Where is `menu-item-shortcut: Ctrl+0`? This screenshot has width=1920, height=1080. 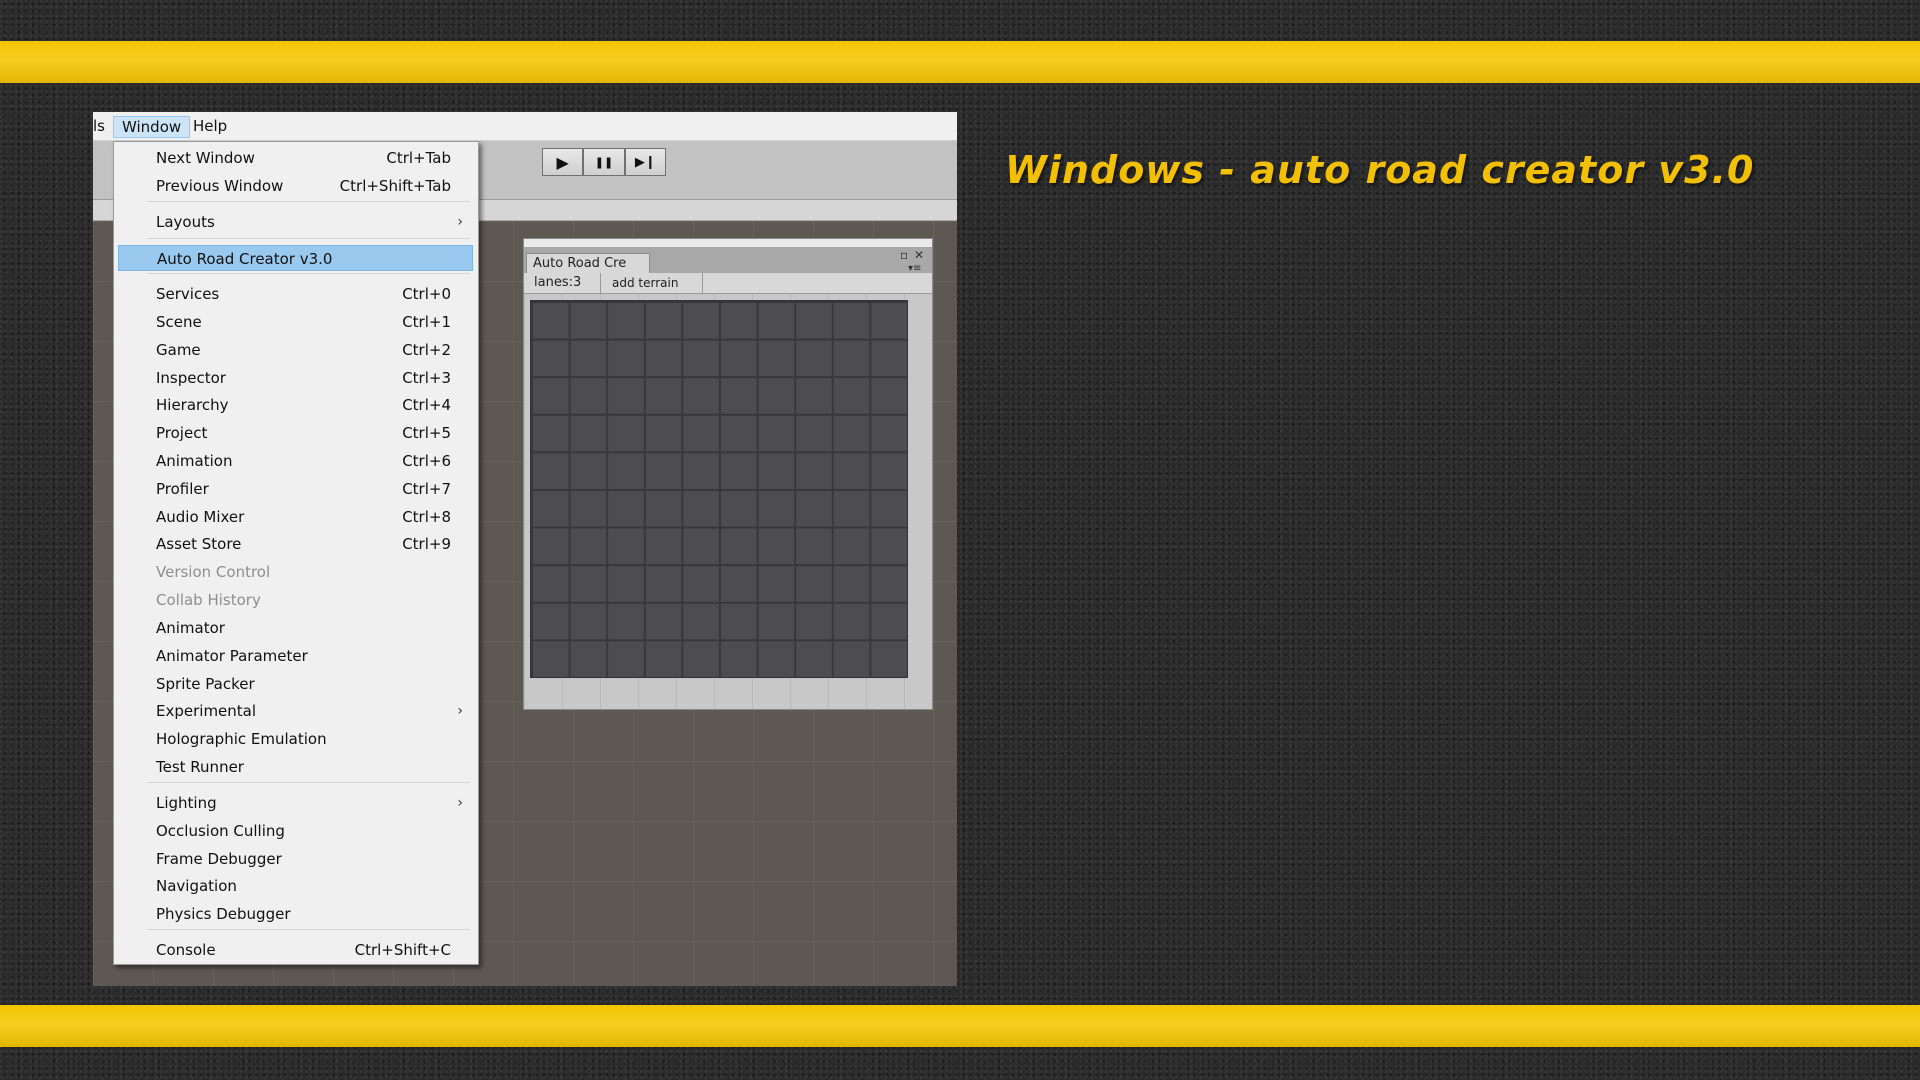
menu-item-shortcut: Ctrl+0 is located at coordinates (426, 294).